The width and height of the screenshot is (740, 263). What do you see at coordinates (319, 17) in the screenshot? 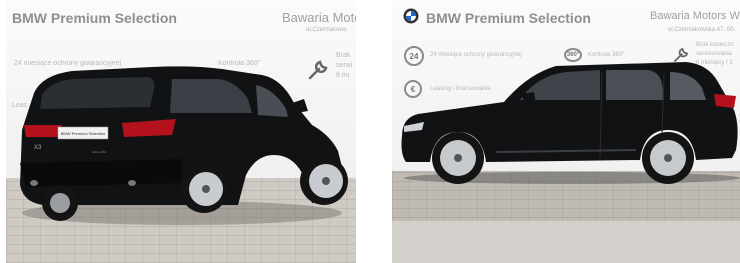
I see `dealer-name: Bawaria Motors` at bounding box center [319, 17].